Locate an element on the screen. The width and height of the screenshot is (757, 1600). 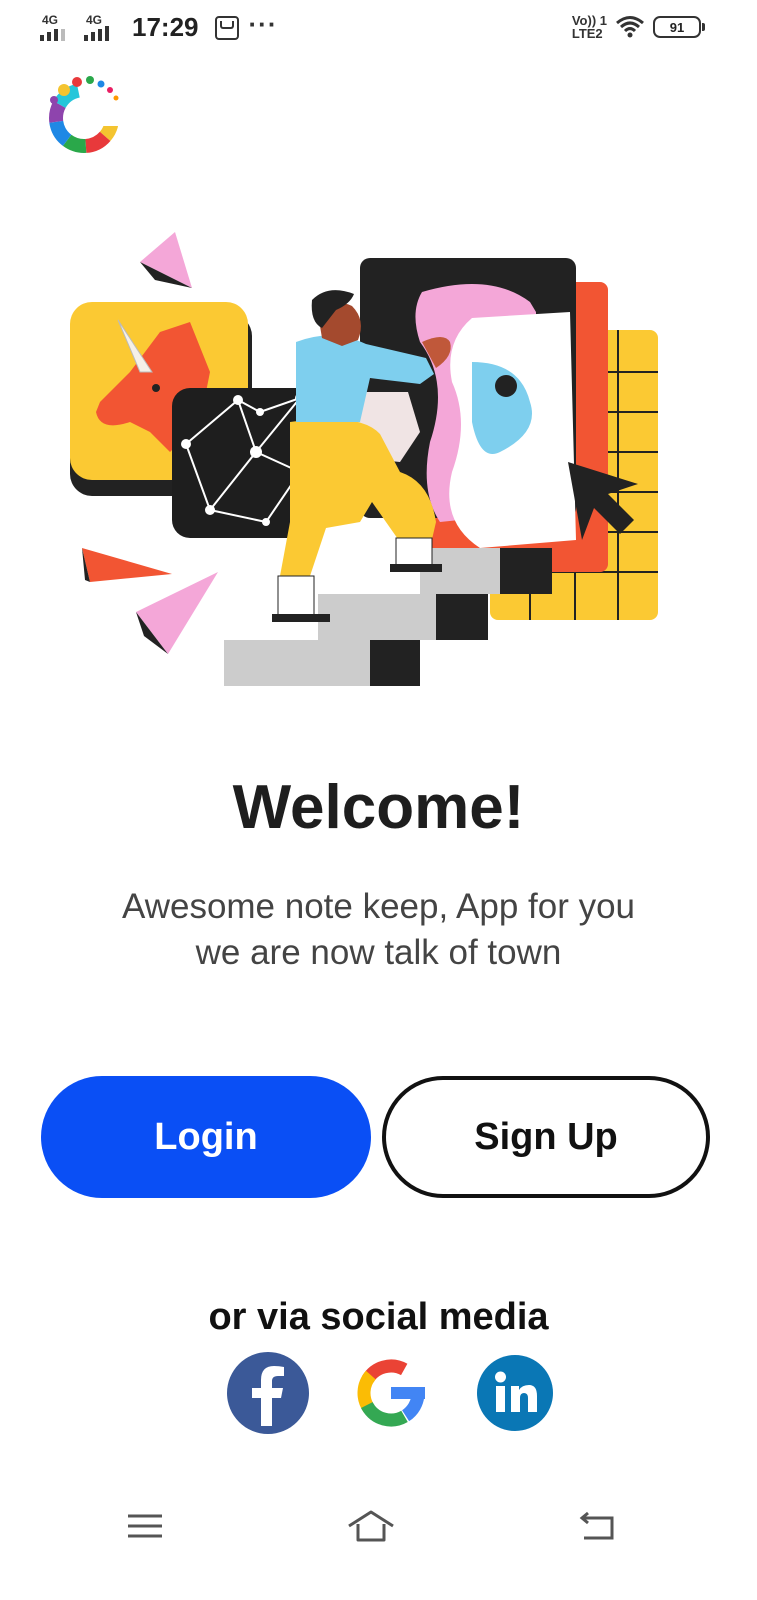
battery-level: 91 is located at coordinates (677, 27).